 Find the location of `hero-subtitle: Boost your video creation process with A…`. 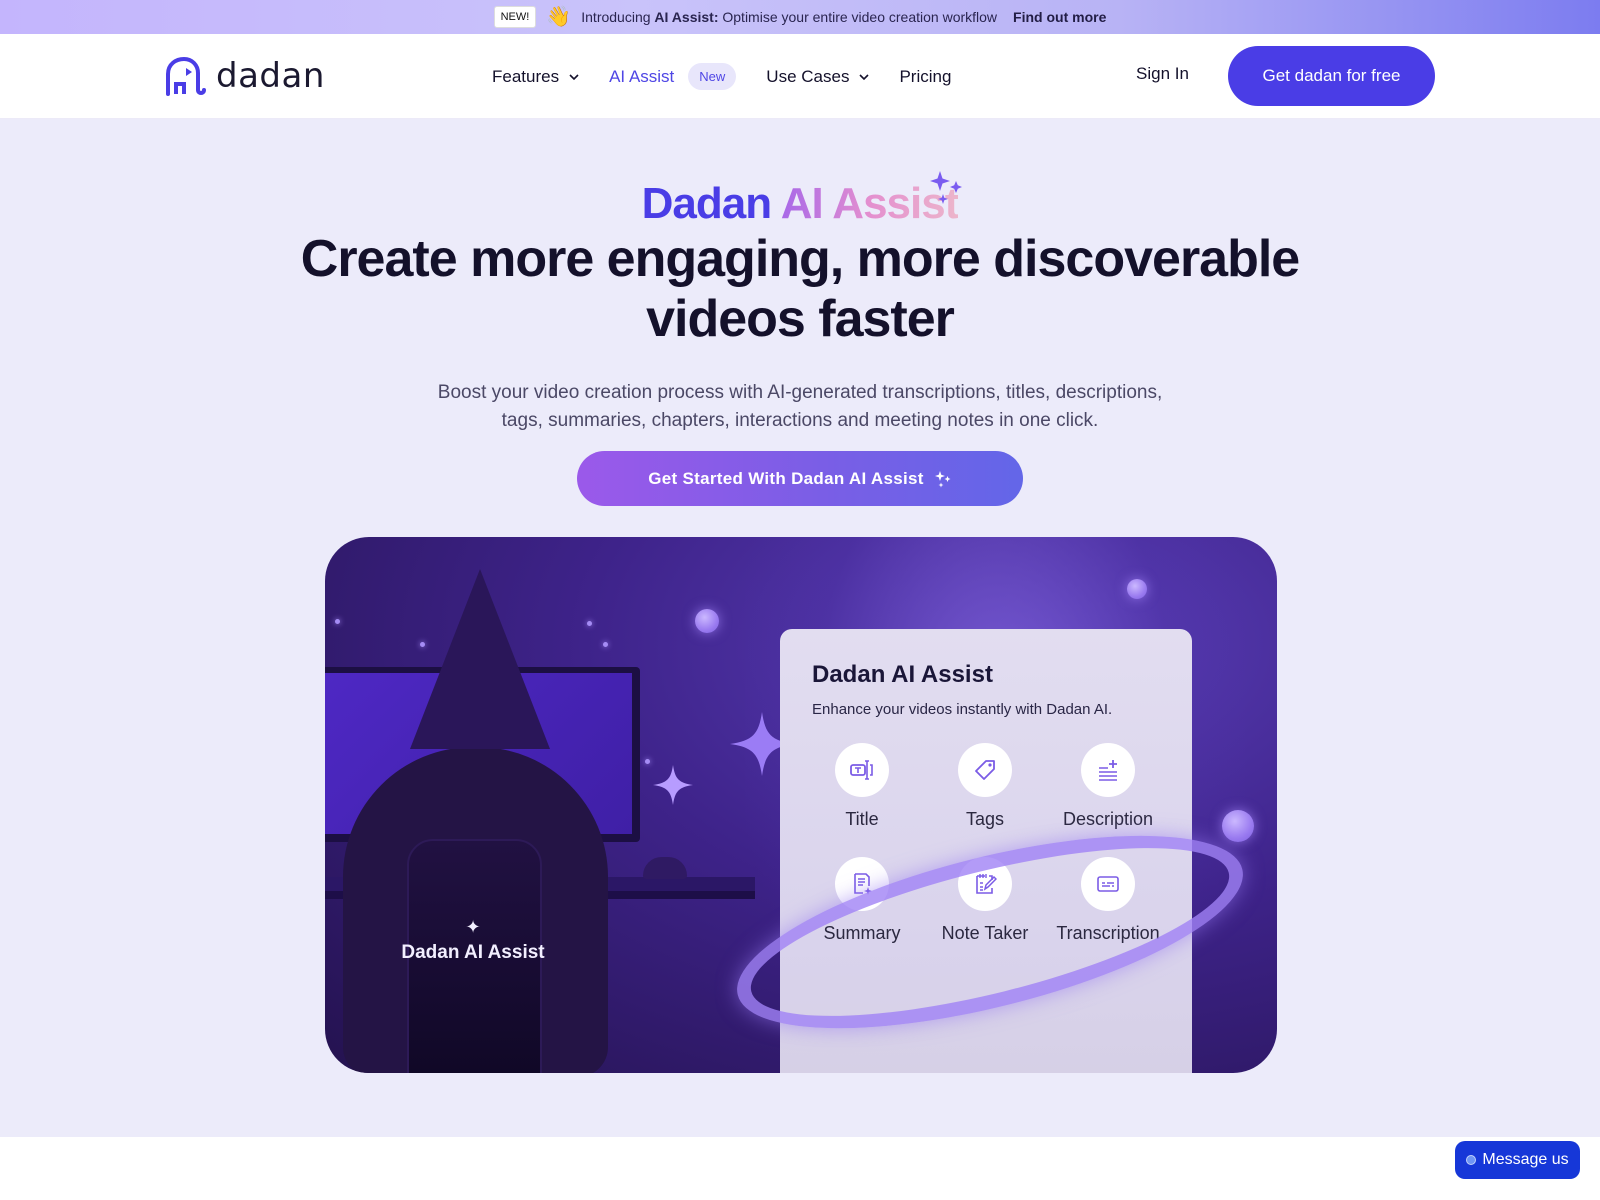

hero-subtitle: Boost your video creation process with A… is located at coordinates (800, 406).